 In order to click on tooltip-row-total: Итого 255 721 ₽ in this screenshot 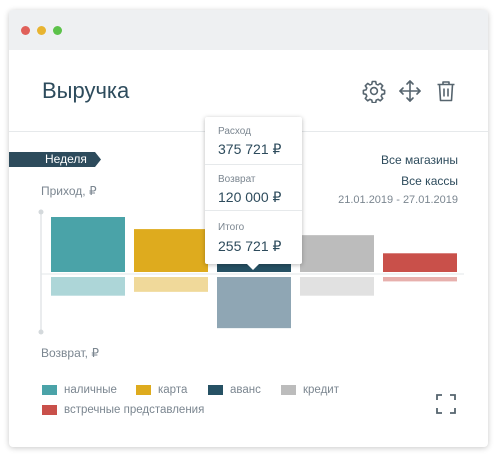, I will do `click(253, 237)`.